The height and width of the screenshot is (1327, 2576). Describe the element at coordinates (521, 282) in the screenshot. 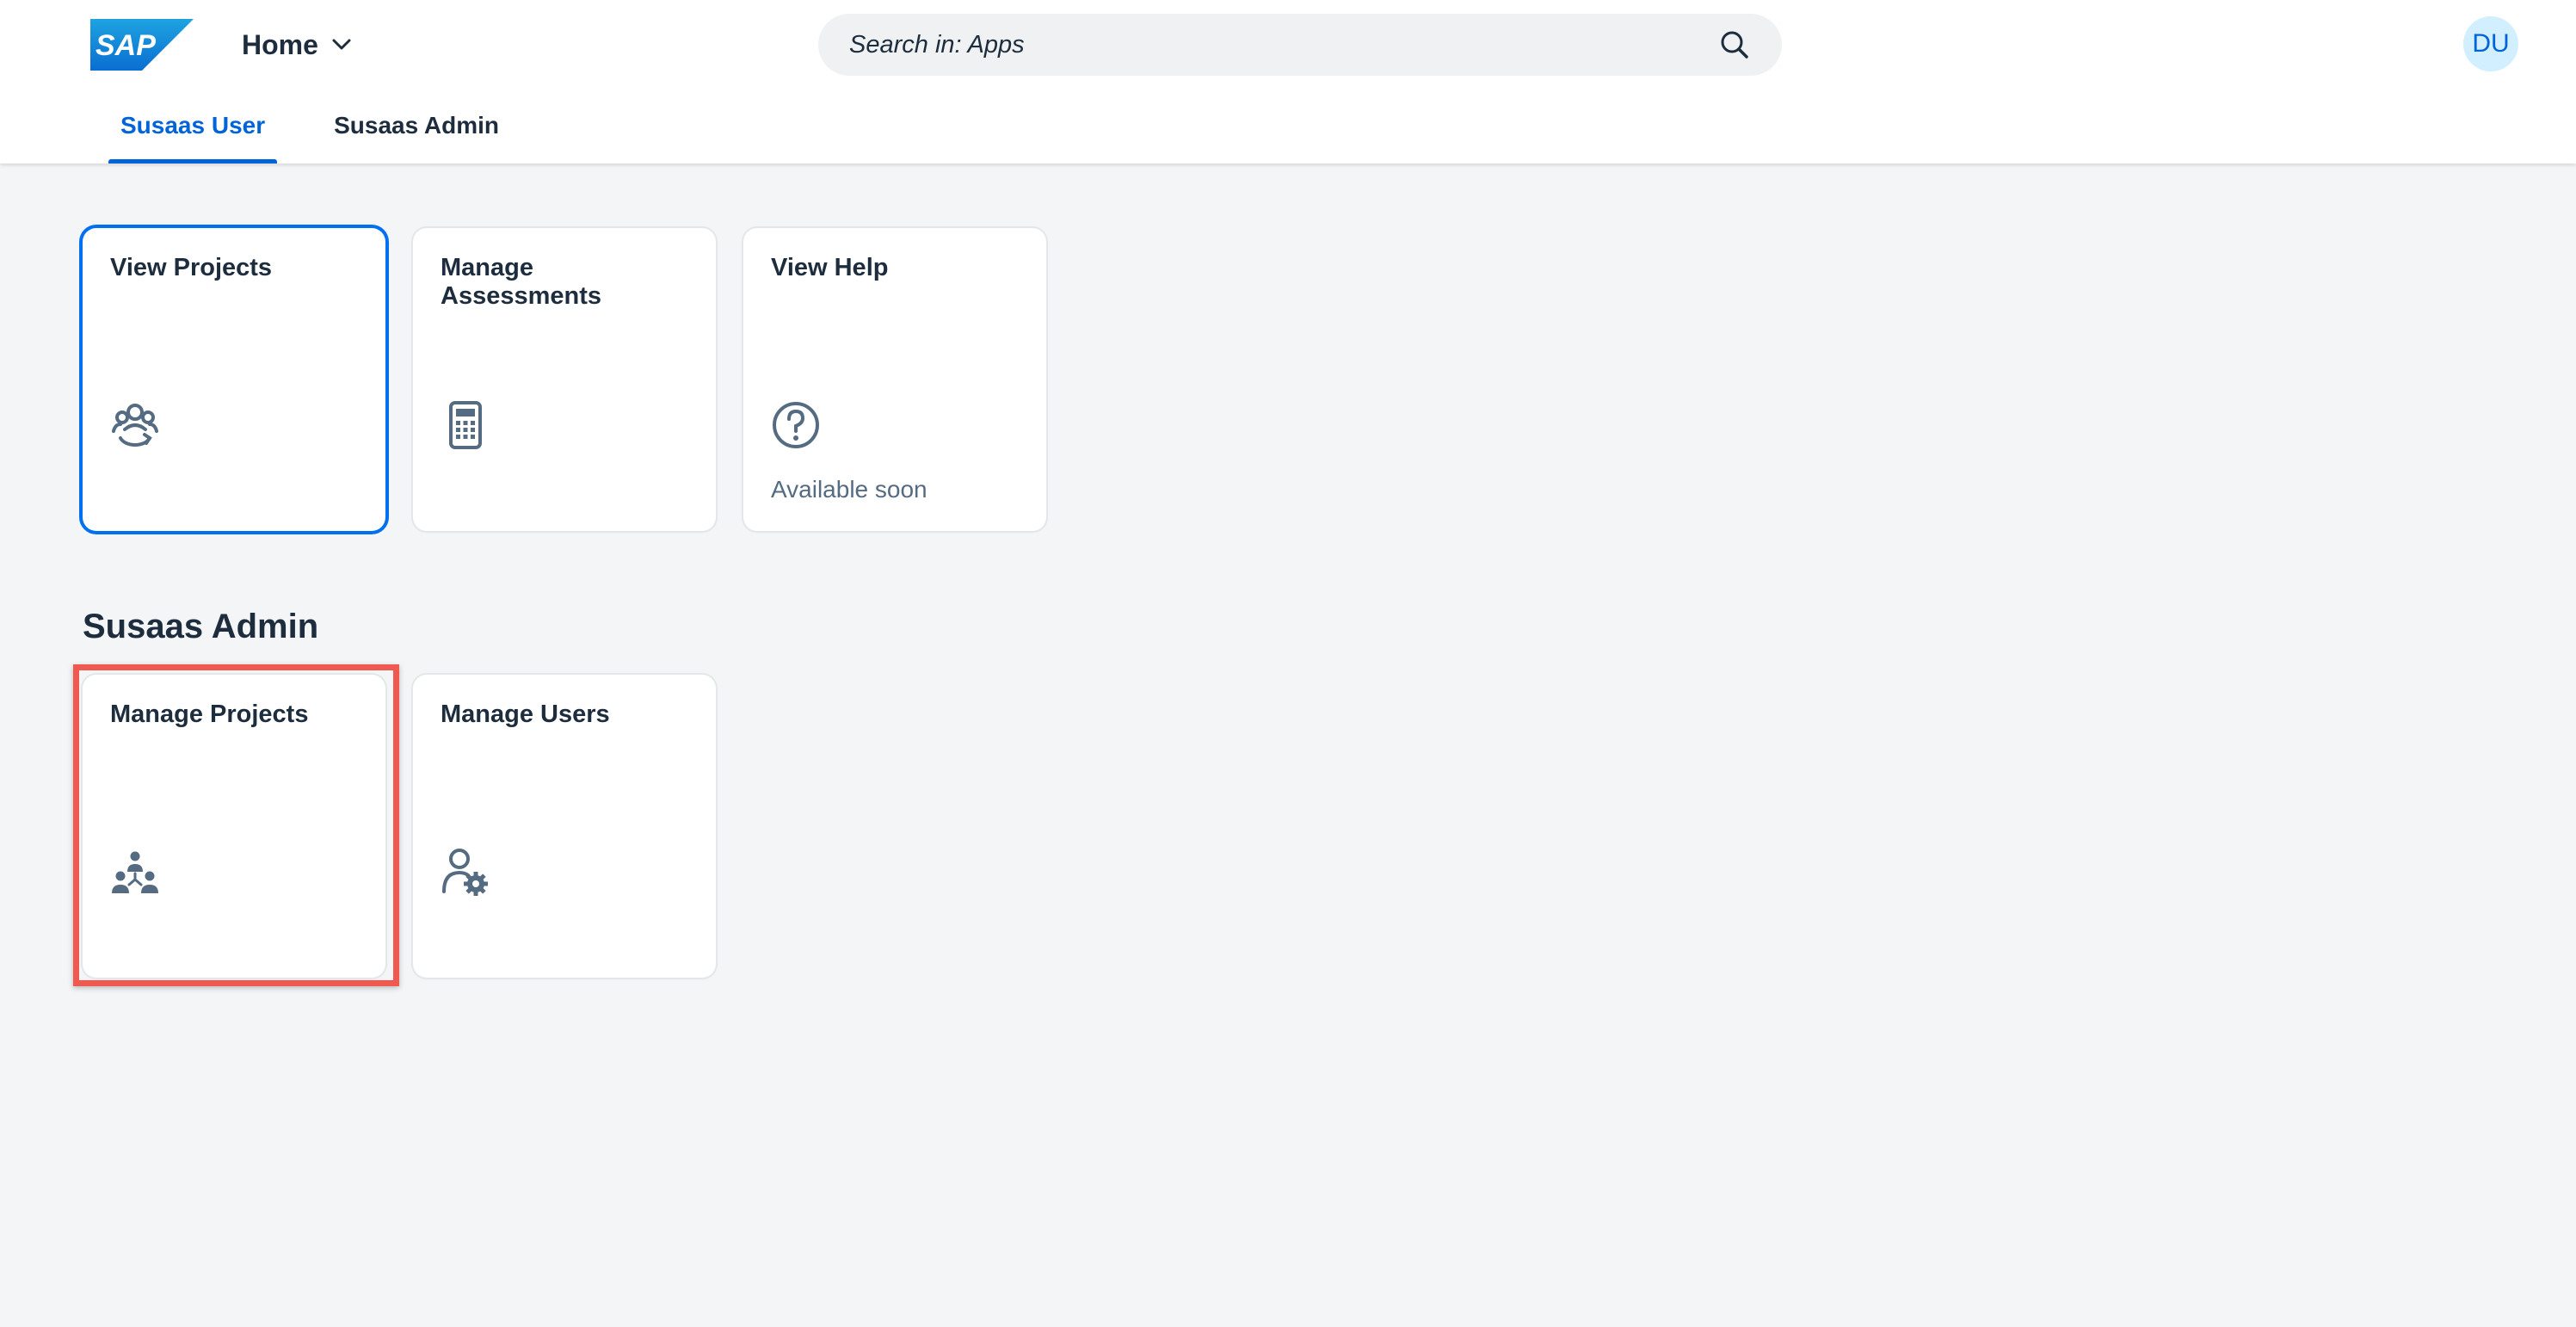

I see `tile-title: Manage Assessments` at that location.